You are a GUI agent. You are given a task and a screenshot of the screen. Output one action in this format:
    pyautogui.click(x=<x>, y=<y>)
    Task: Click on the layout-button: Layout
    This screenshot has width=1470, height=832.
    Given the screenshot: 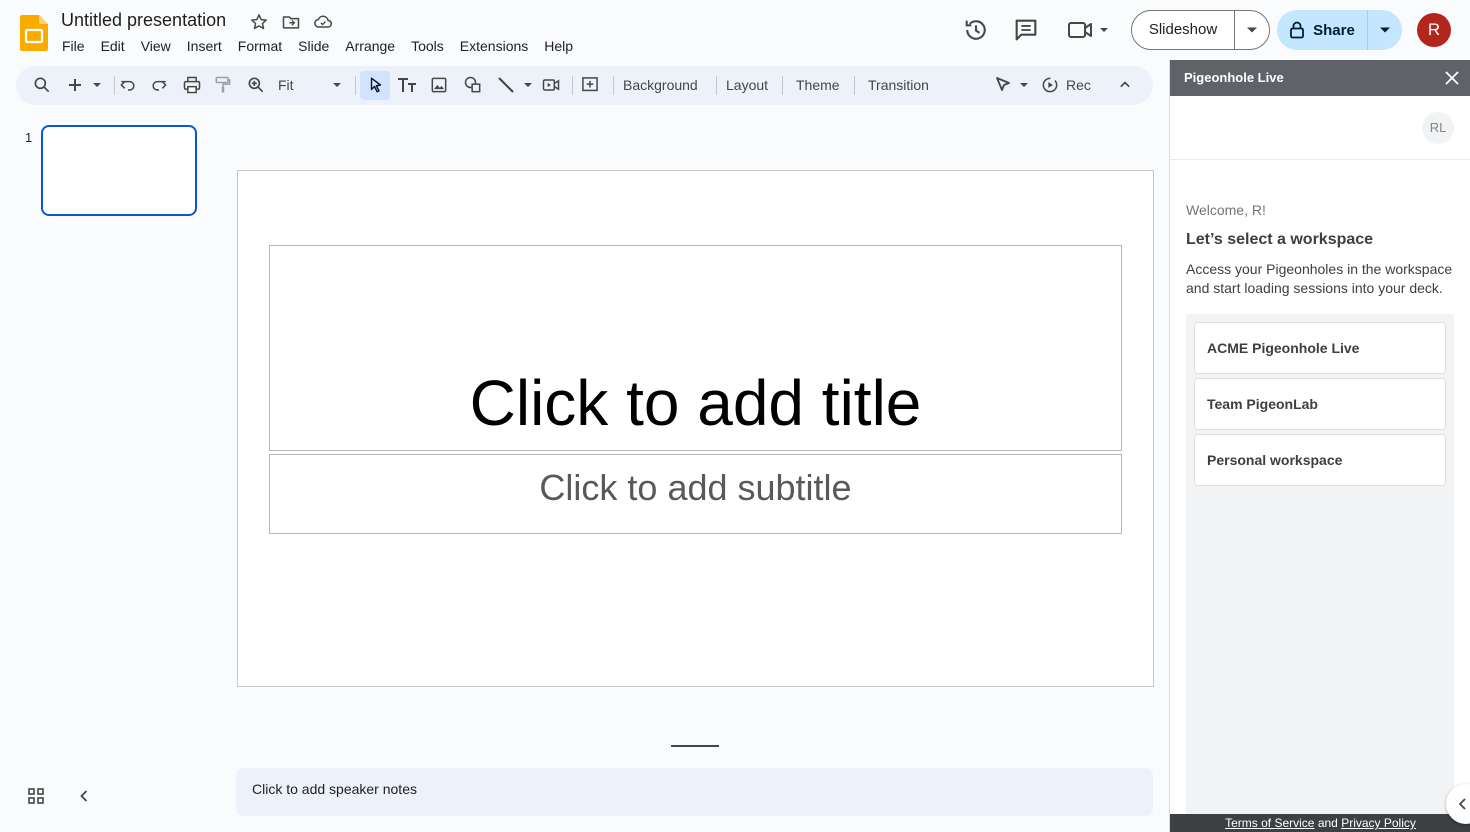 What is the action you would take?
    pyautogui.click(x=747, y=85)
    